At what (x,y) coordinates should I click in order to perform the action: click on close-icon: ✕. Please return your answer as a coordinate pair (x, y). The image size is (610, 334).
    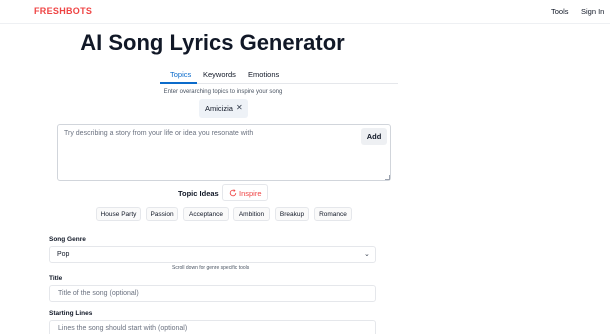
    Looking at the image, I should click on (239, 107).